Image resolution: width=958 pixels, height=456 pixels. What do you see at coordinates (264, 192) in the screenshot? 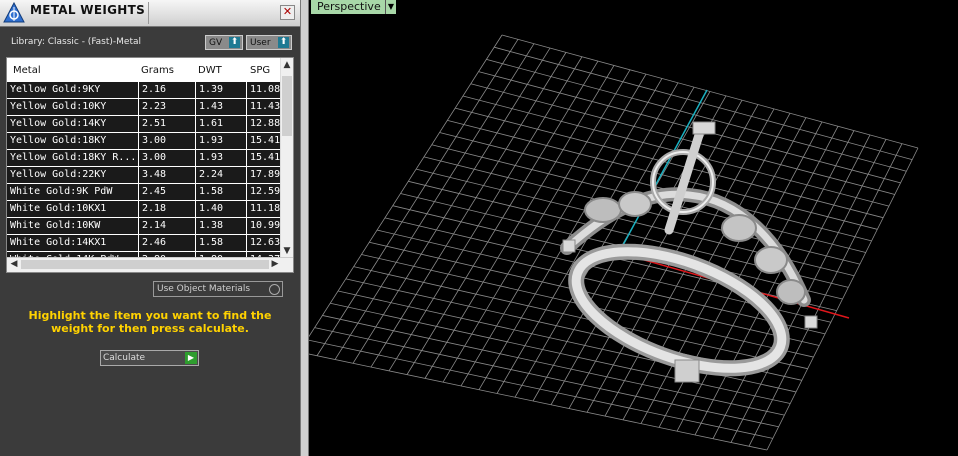
I see `spg-cell: 12.59` at bounding box center [264, 192].